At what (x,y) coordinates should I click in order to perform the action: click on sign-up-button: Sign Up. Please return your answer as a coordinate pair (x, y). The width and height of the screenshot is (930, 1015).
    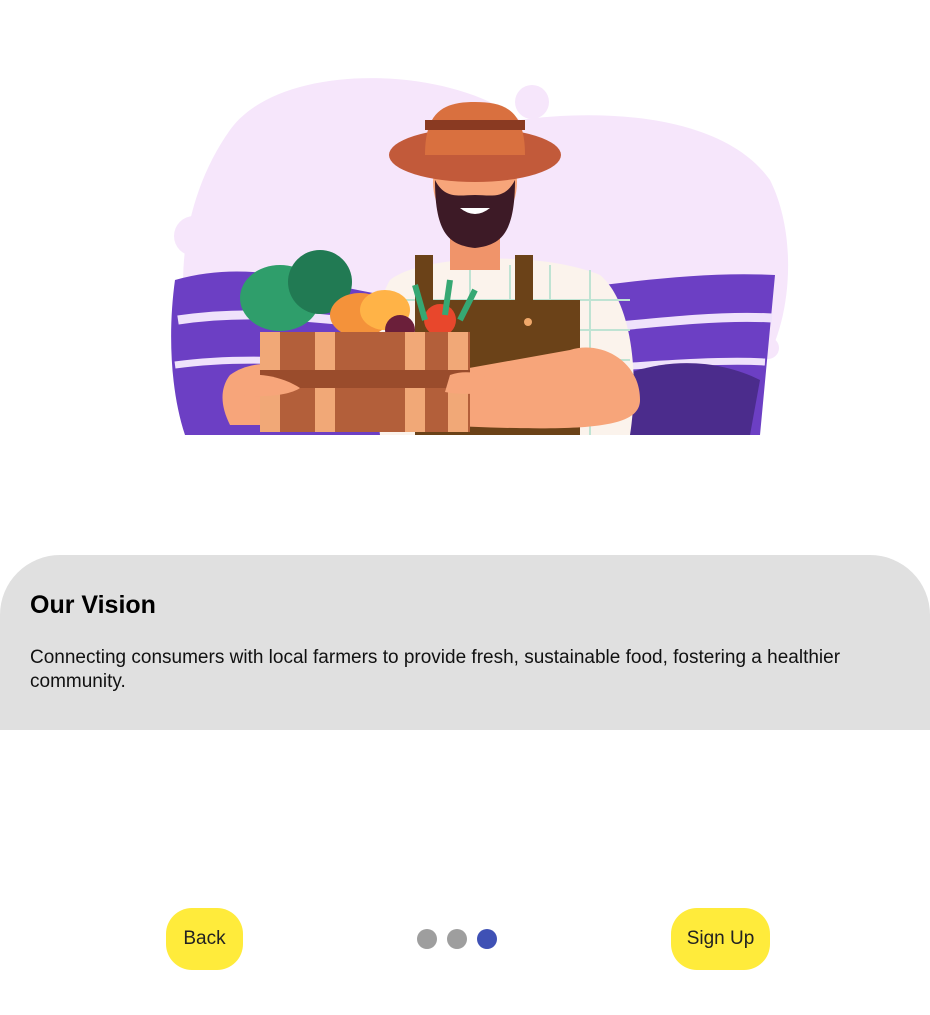
    Looking at the image, I should click on (720, 939).